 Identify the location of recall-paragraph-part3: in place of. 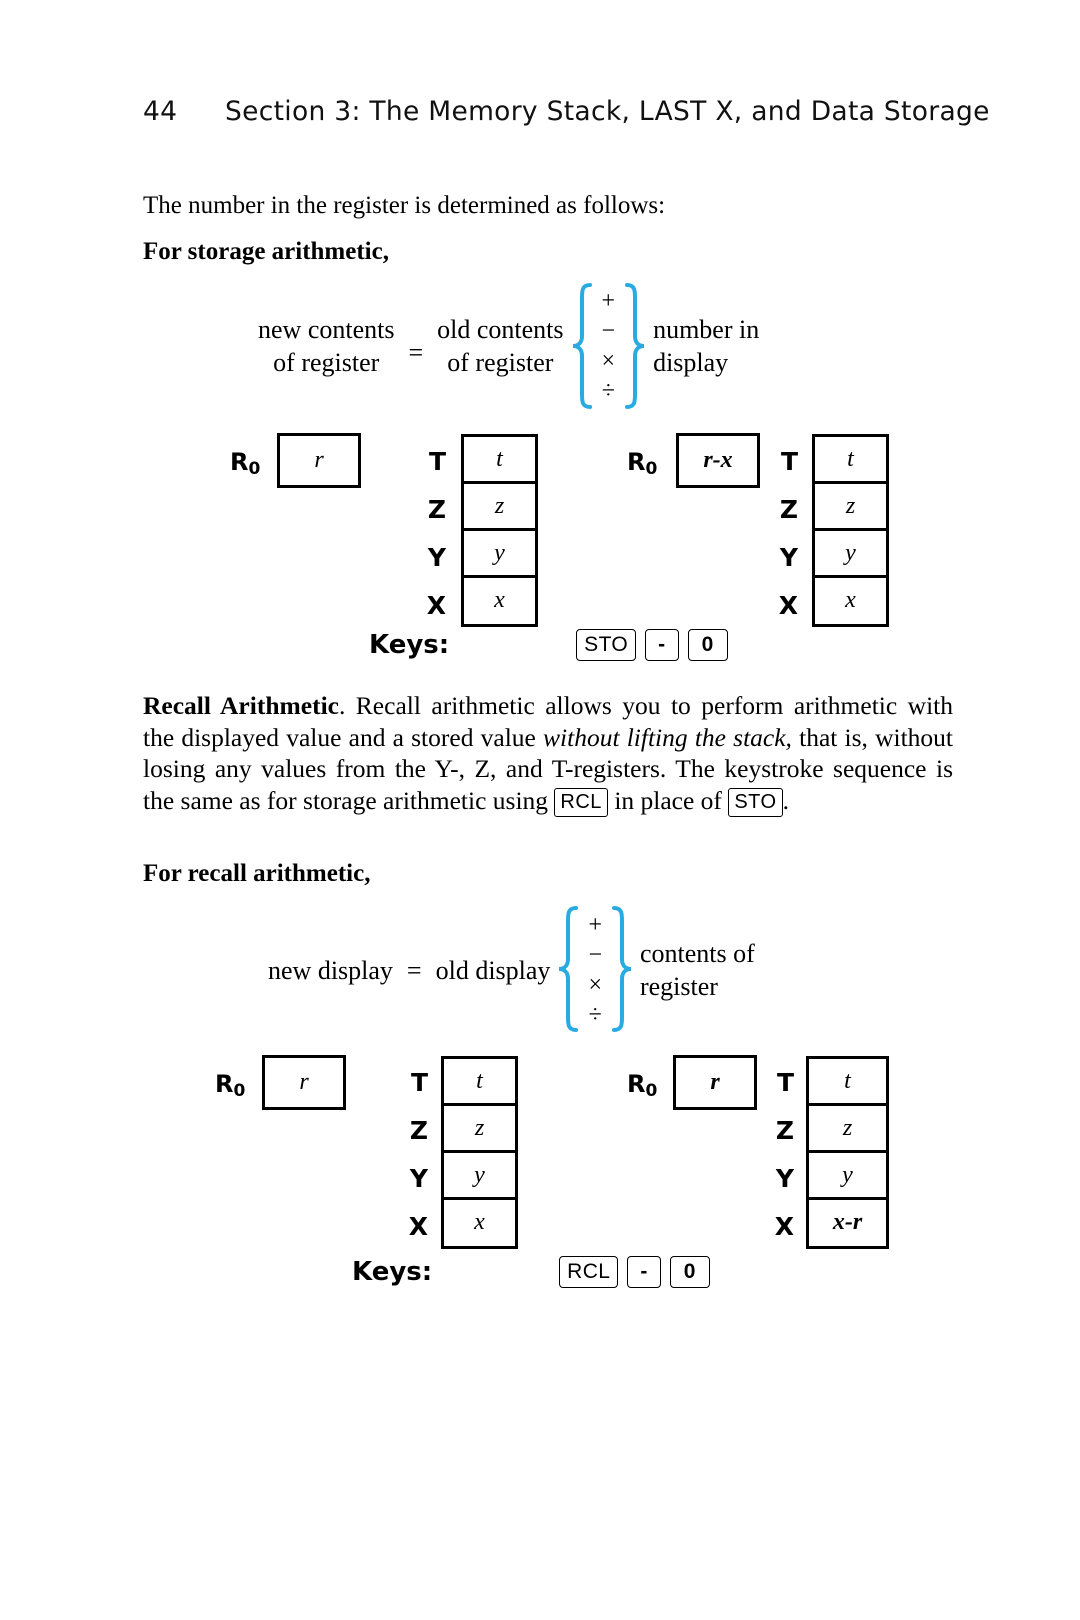
(668, 800).